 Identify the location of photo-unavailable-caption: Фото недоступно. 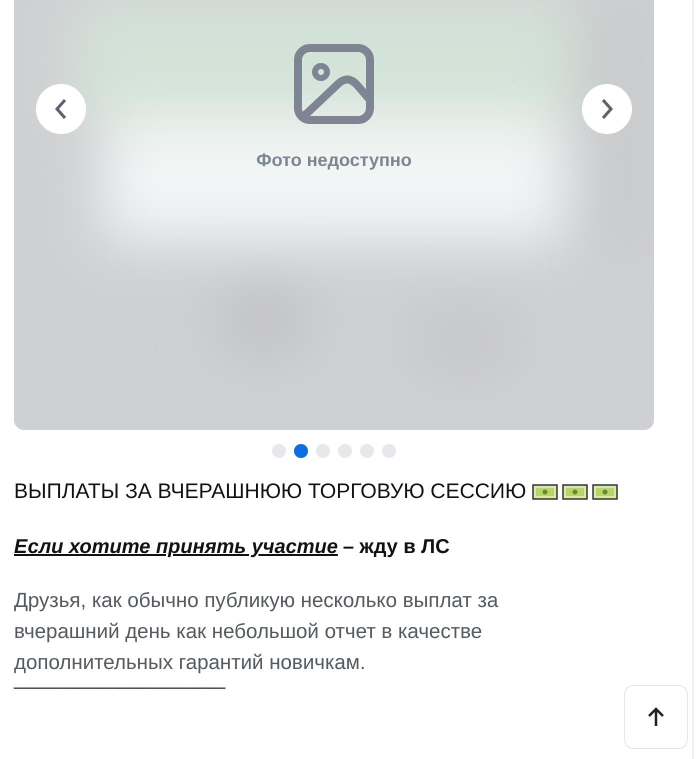
(334, 160).